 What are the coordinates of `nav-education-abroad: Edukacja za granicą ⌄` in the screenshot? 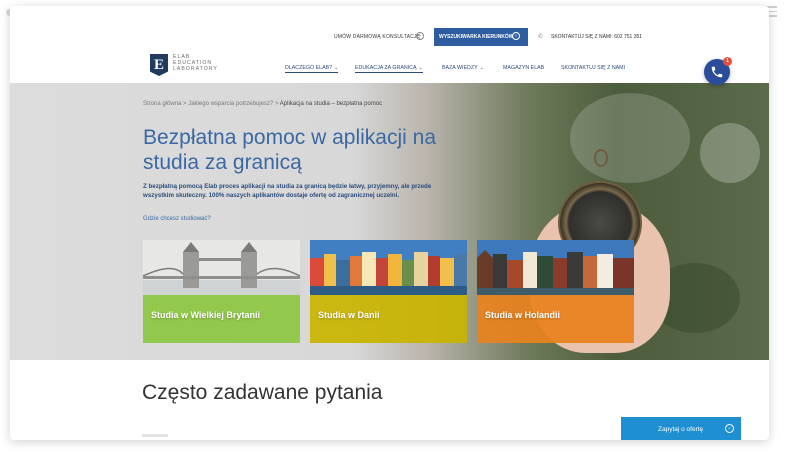 It's located at (389, 69).